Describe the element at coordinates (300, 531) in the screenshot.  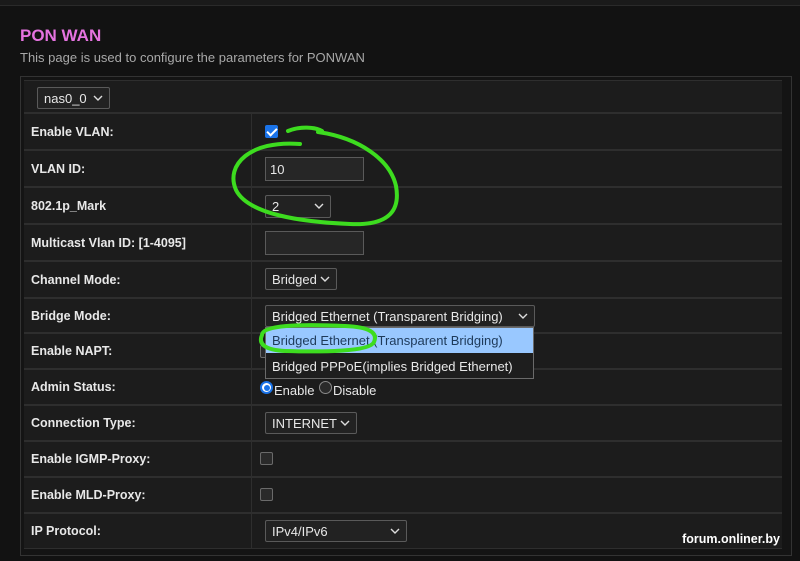
I see `ip-protocol-value: IPv4/IPv6` at that location.